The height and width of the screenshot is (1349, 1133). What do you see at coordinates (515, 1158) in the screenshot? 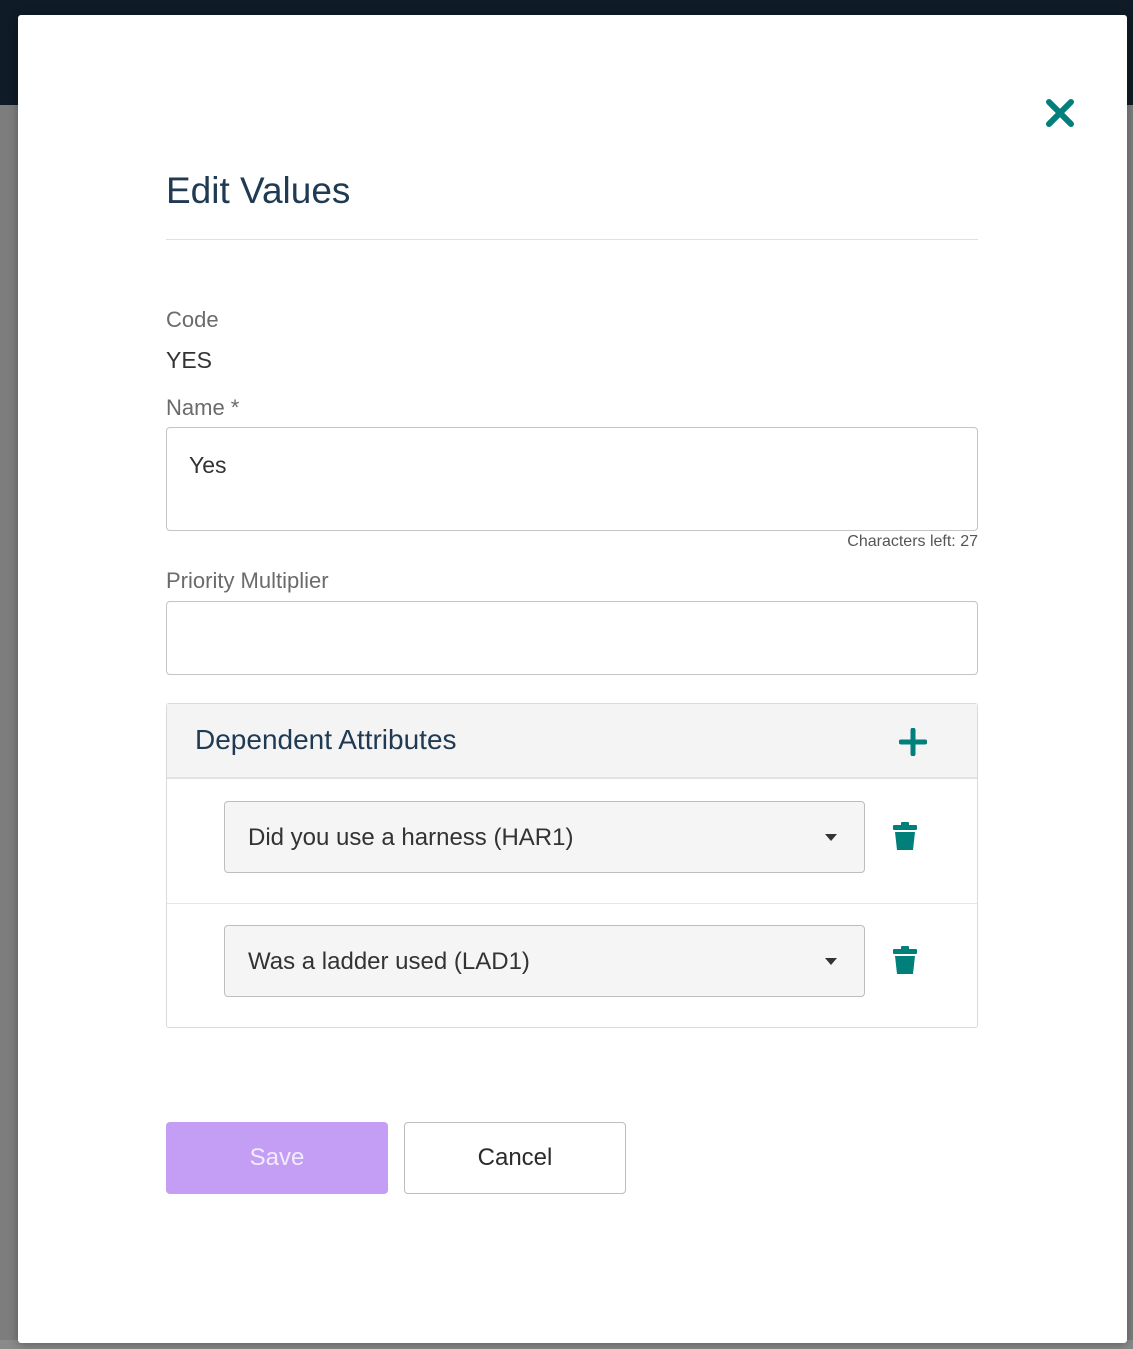
I see `cancel-button: Cancel` at bounding box center [515, 1158].